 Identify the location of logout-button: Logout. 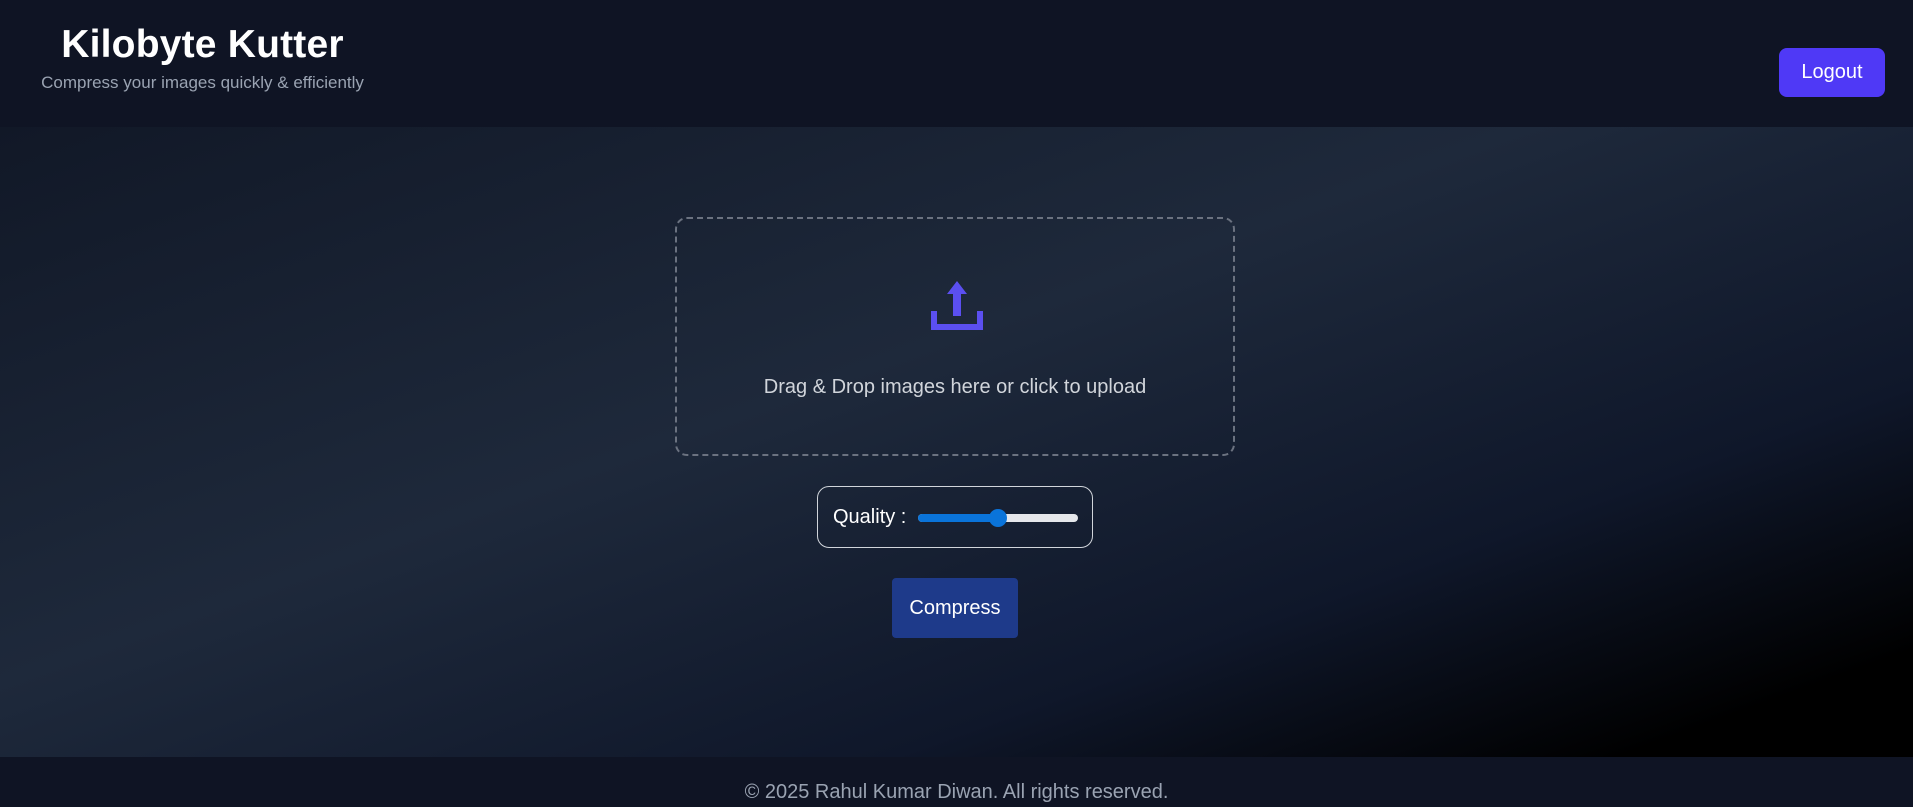
(1832, 72).